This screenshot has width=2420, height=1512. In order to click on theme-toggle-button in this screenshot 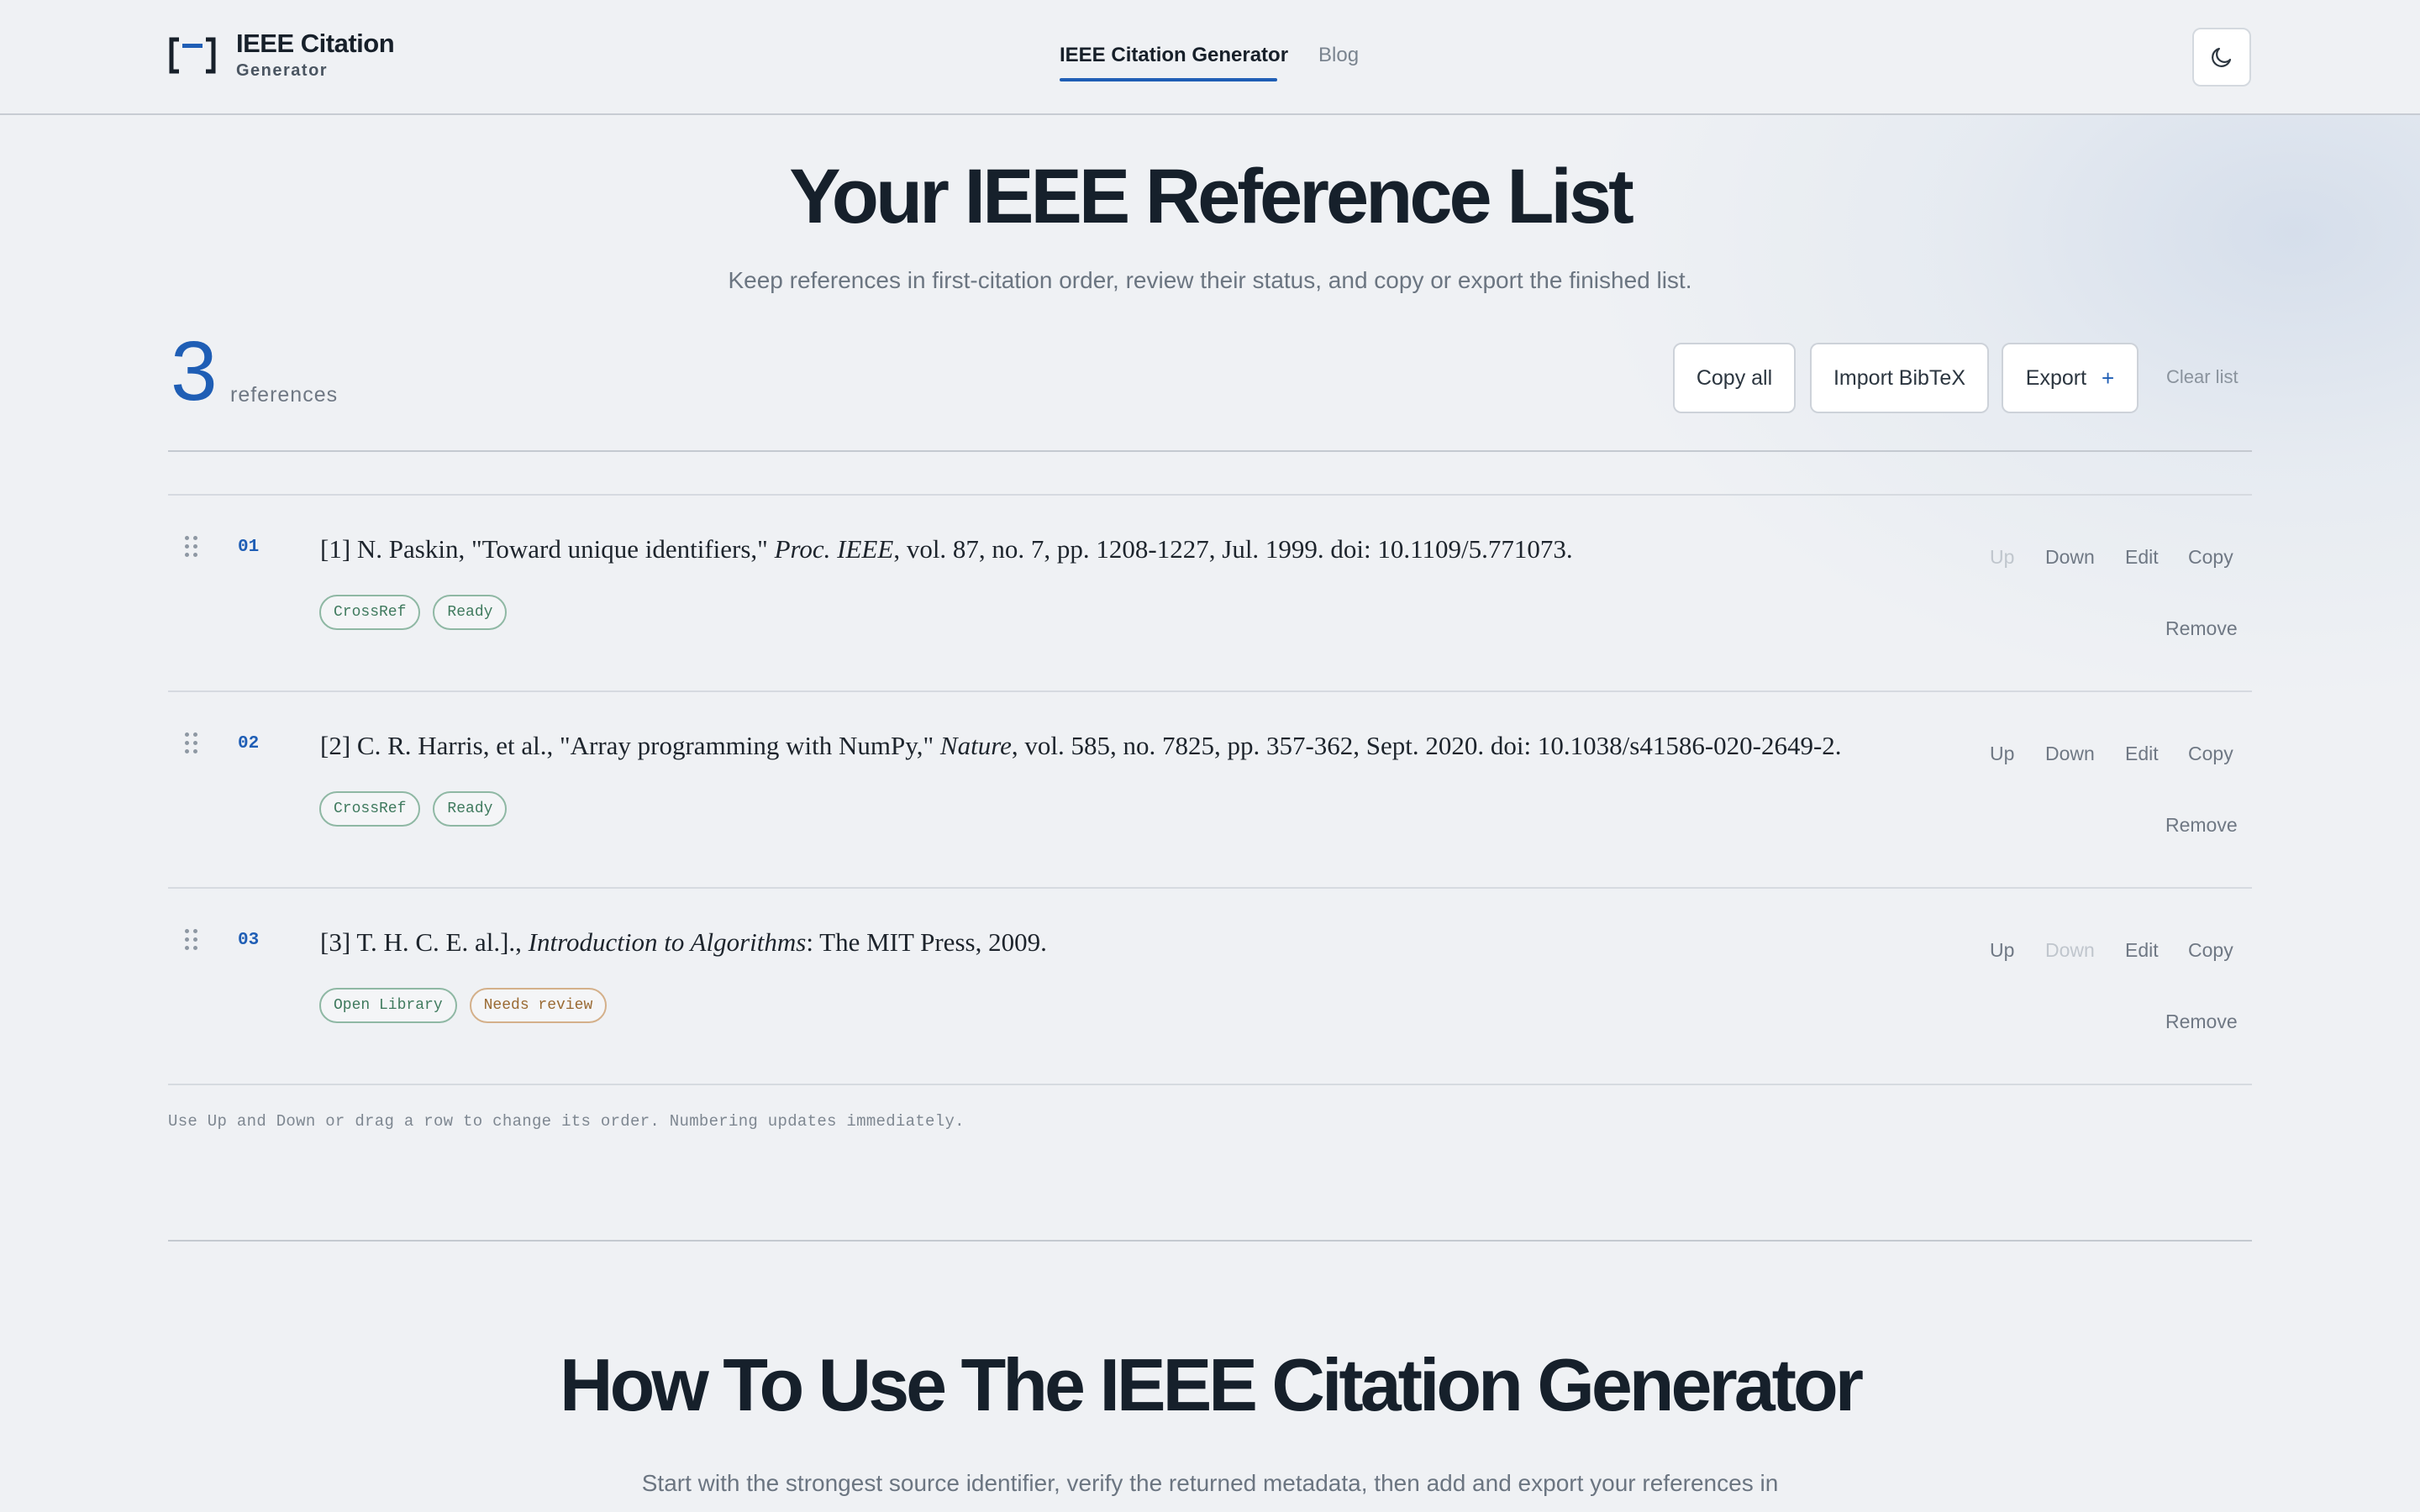, I will do `click(2221, 57)`.